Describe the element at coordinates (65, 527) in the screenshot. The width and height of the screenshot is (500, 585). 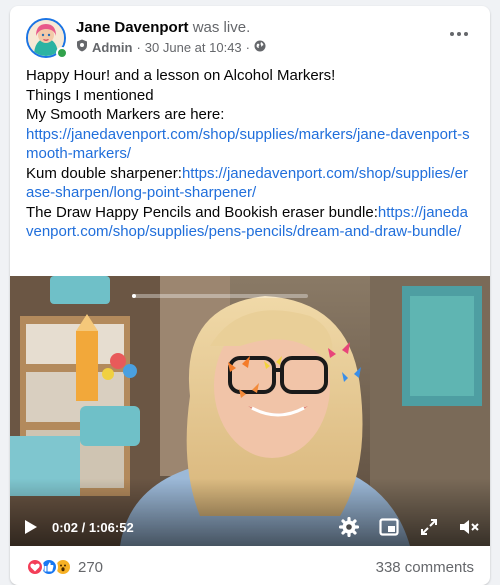
I see `current-time: 0:02` at that location.